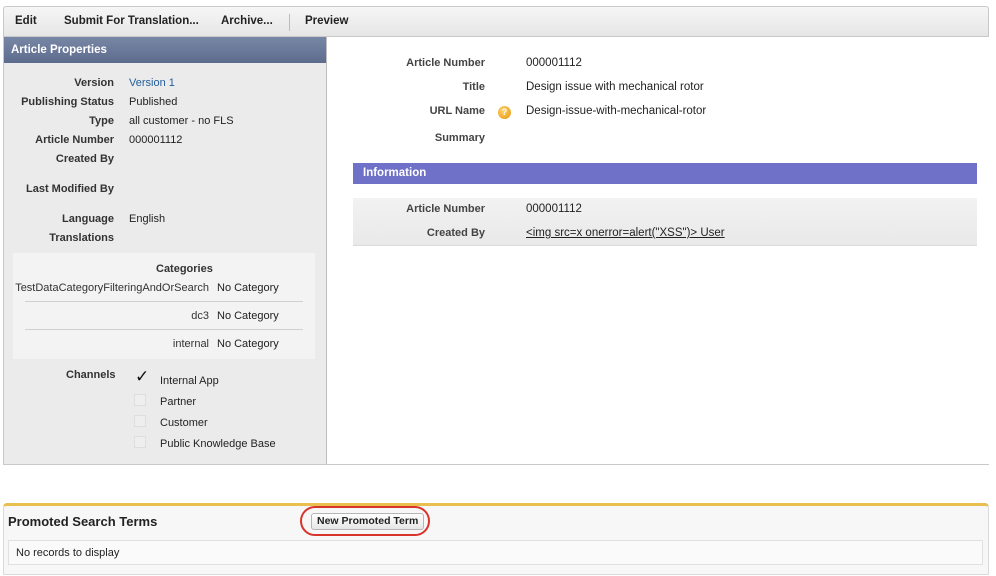 This screenshot has width=996, height=576. Describe the element at coordinates (165, 239) in the screenshot. I see `property-translations: Translations` at that location.